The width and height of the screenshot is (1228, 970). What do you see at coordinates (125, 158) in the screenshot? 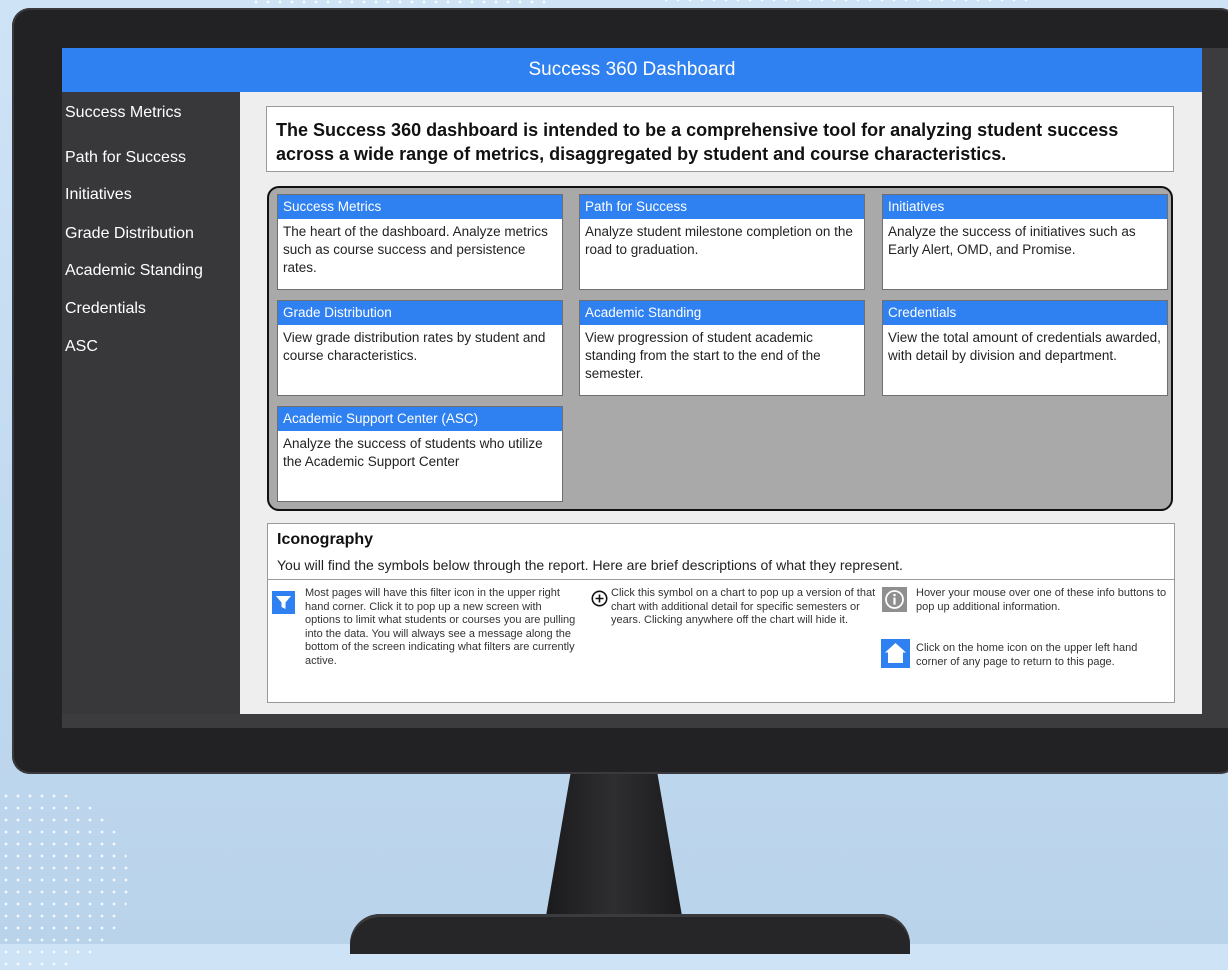
I see `sidebar-item-path-for-success: Path for Success` at bounding box center [125, 158].